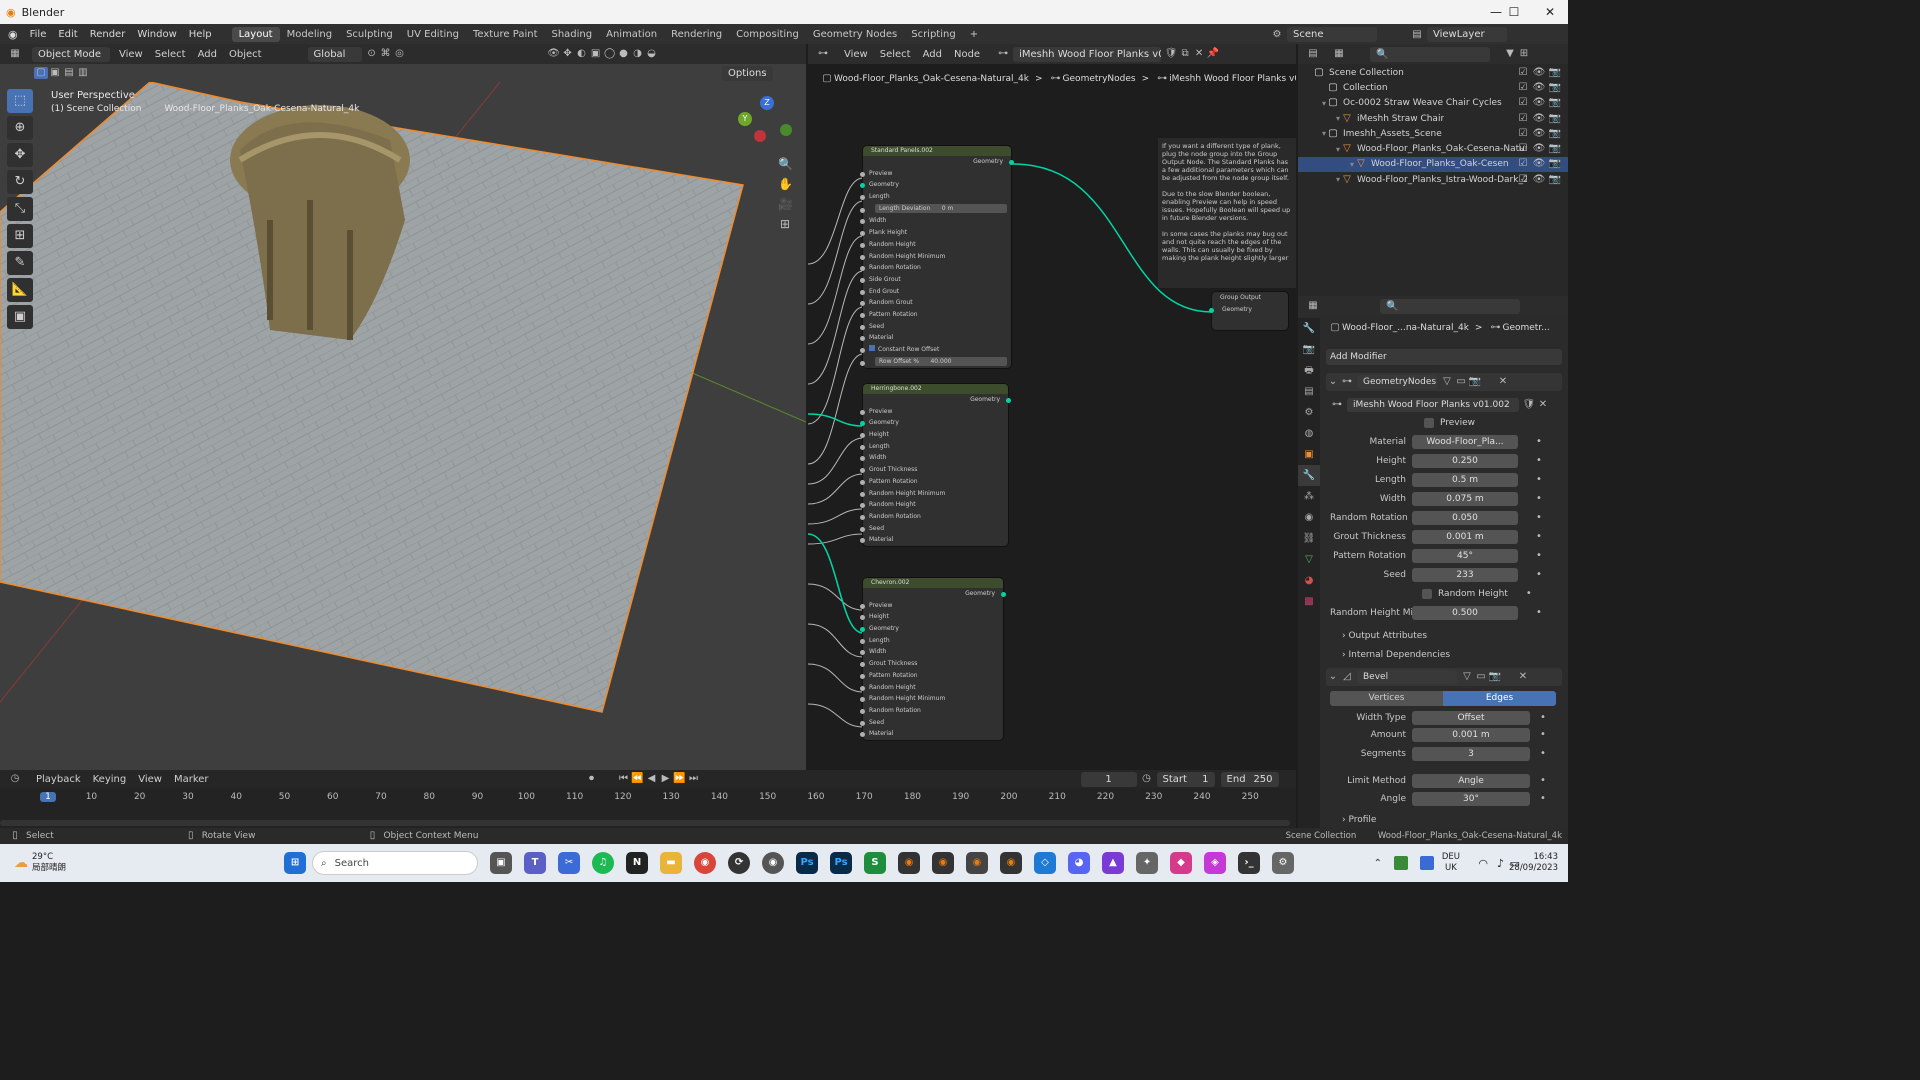 This screenshot has height=1080, width=1920. I want to click on app-icon-4: ◈, so click(1215, 863).